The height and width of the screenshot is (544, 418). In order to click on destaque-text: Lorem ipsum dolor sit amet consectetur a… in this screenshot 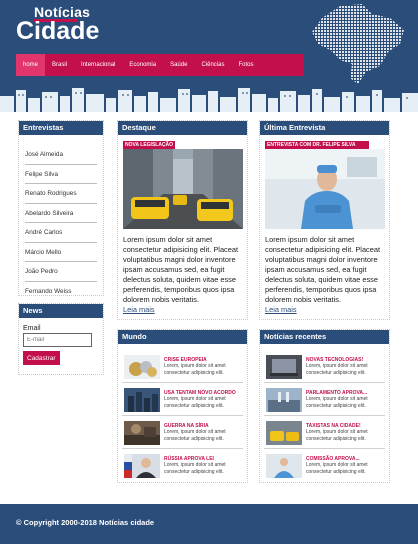, I will do `click(185, 275)`.